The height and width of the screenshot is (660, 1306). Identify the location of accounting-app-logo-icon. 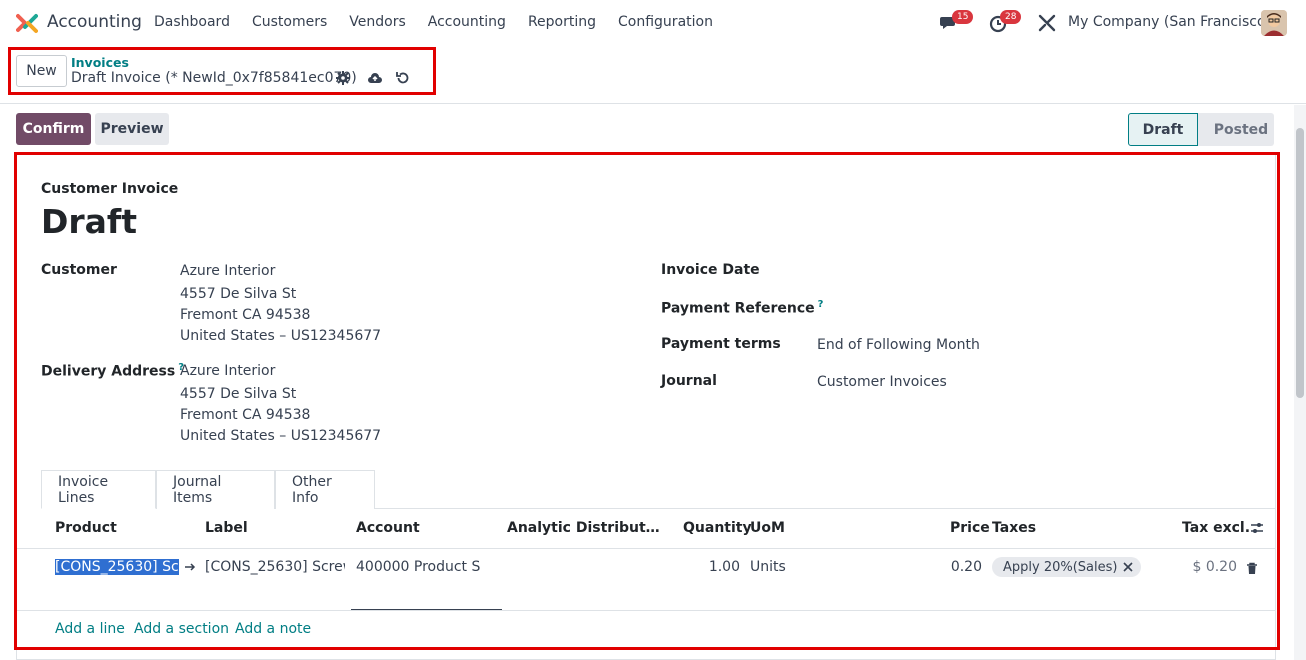
(27, 23).